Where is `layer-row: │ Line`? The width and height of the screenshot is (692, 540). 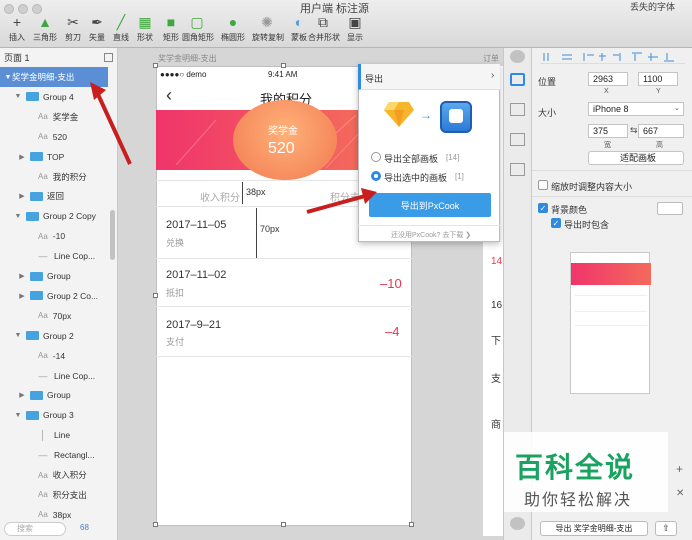 layer-row: │ Line is located at coordinates (54, 435).